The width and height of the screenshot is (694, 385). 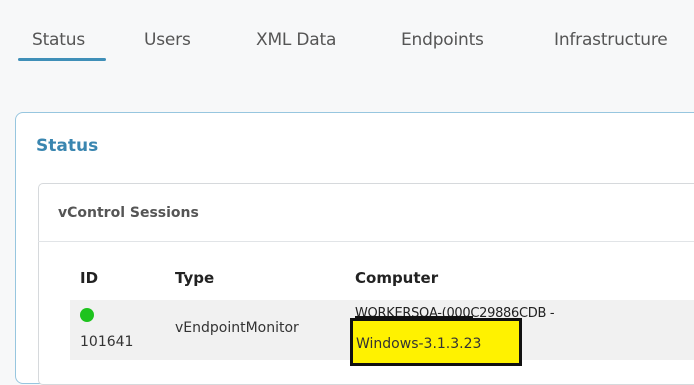 What do you see at coordinates (107, 342) in the screenshot?
I see `session-id: 101641` at bounding box center [107, 342].